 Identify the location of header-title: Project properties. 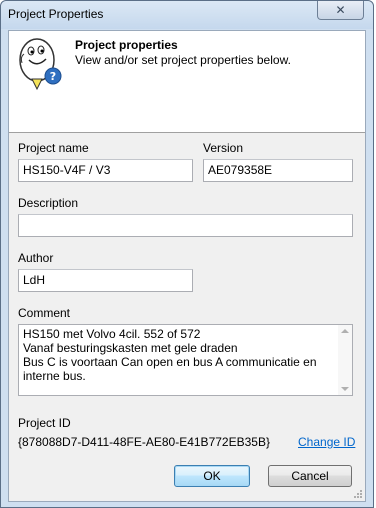
(126, 45).